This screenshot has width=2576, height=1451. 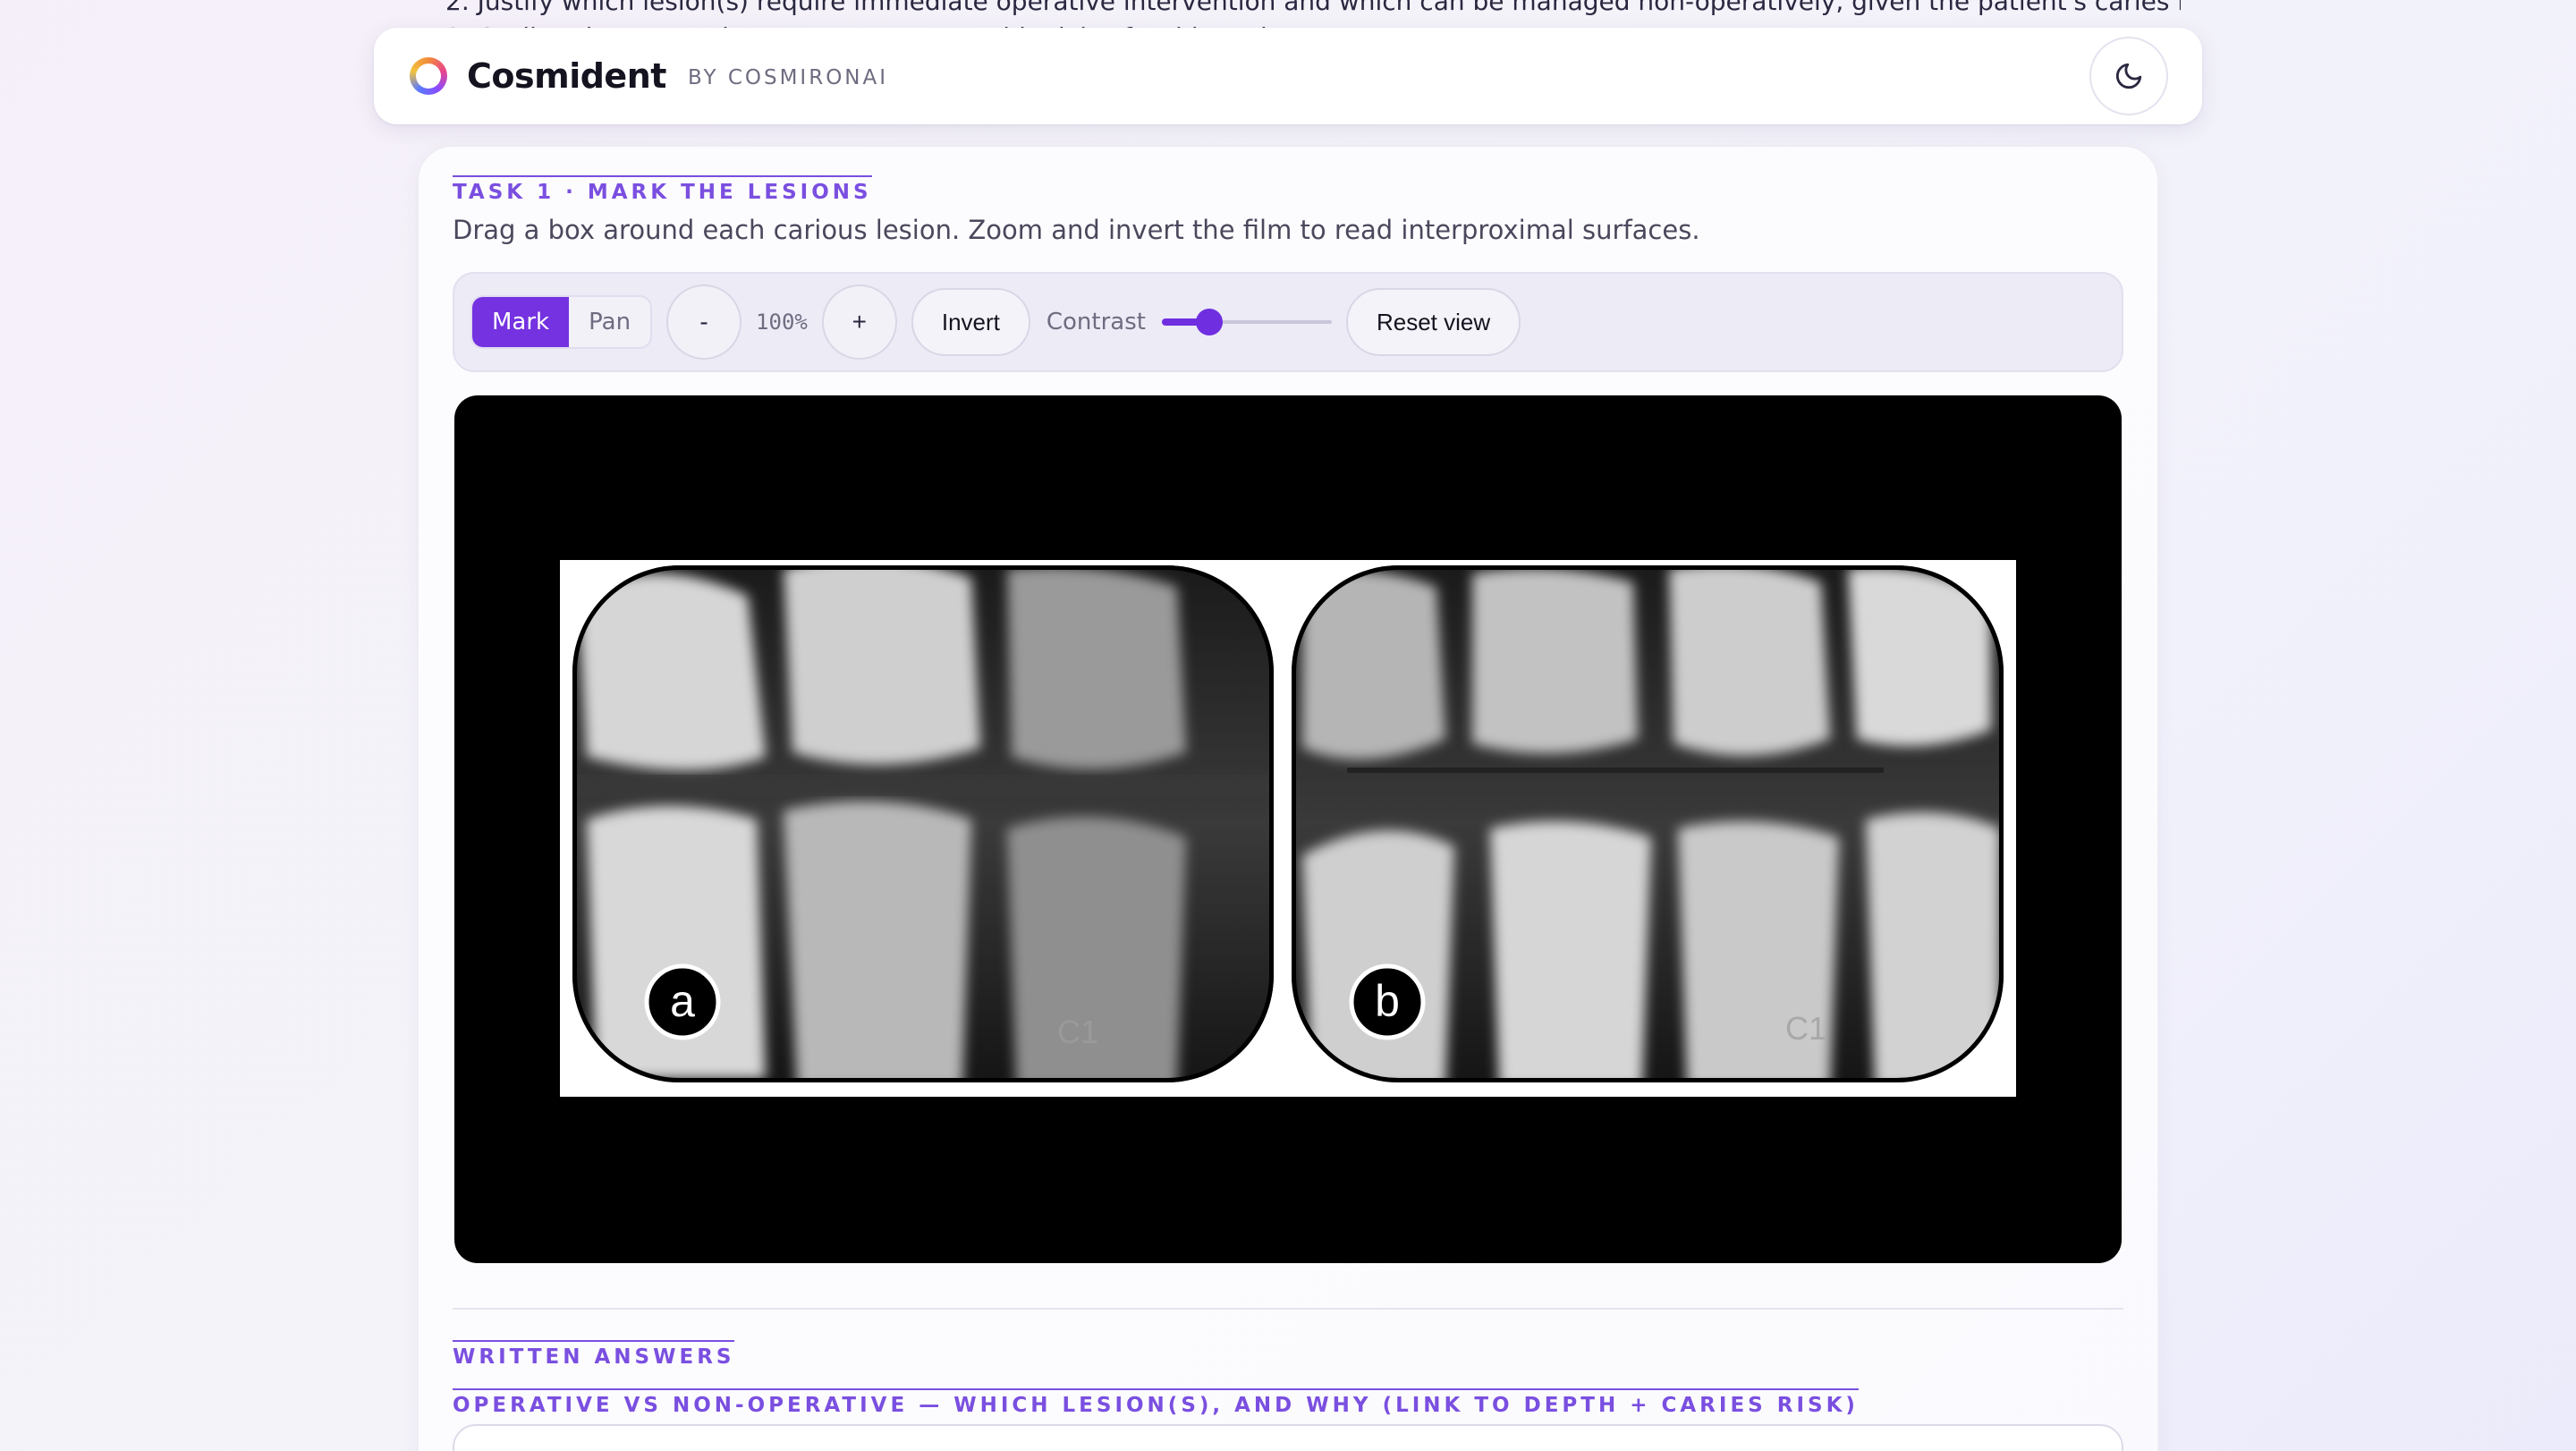 What do you see at coordinates (1096, 322) in the screenshot?
I see `contrast-label: Contrast` at bounding box center [1096, 322].